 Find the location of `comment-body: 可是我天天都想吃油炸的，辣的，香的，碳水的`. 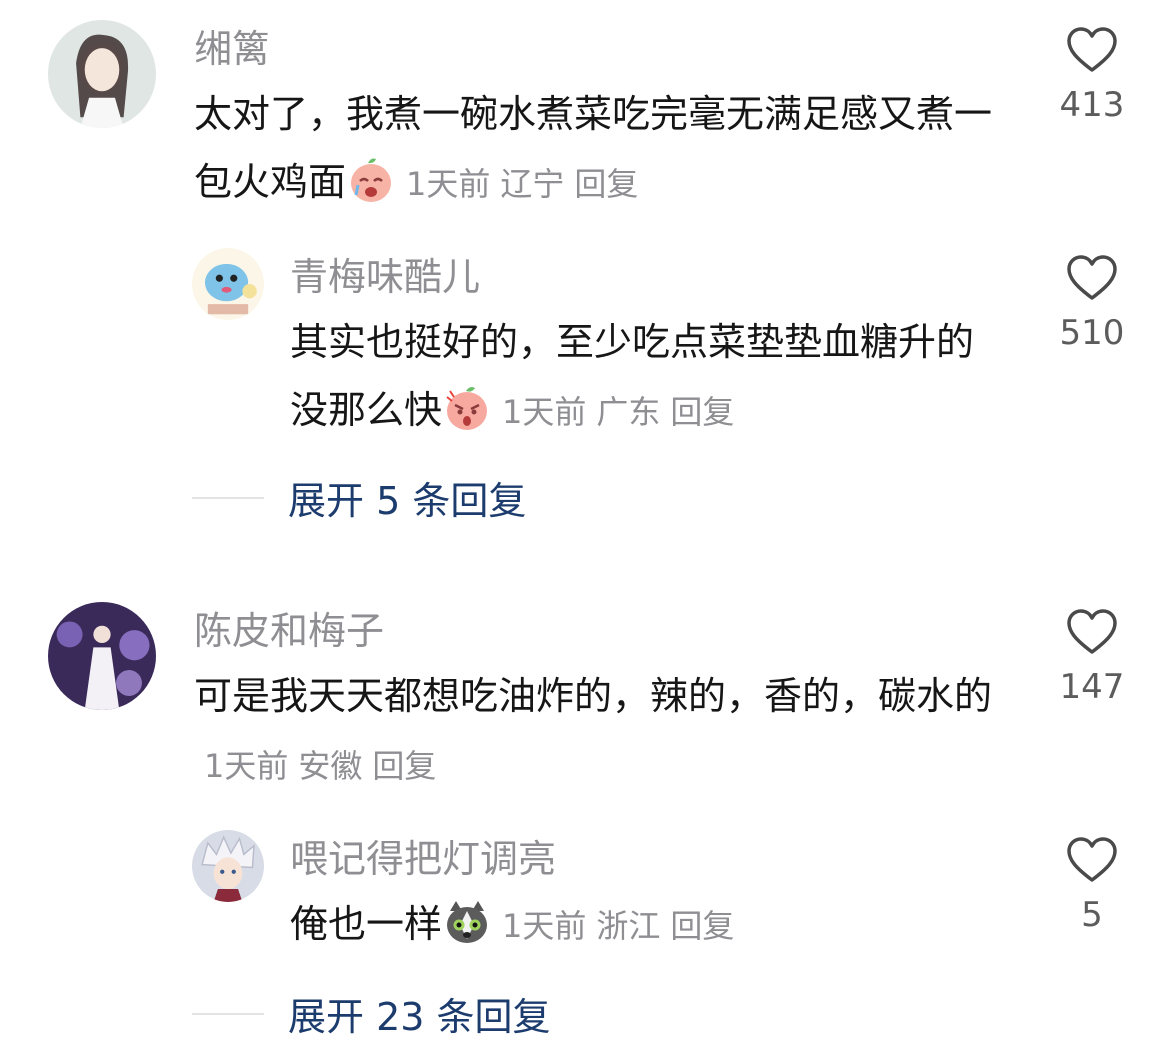

comment-body: 可是我天天都想吃油炸的，辣的，香的，碳水的 is located at coordinates (593, 696).